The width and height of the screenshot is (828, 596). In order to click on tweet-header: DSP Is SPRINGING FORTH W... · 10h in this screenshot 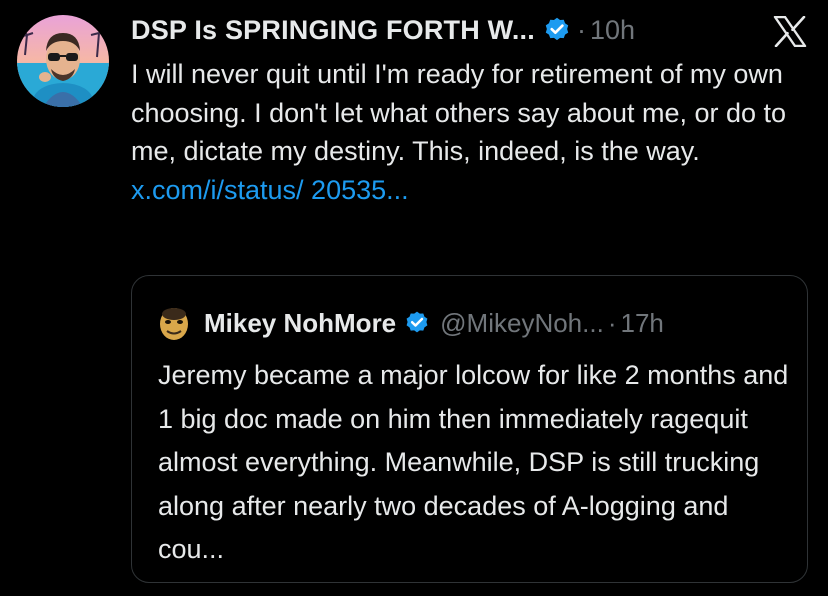, I will do `click(383, 30)`.